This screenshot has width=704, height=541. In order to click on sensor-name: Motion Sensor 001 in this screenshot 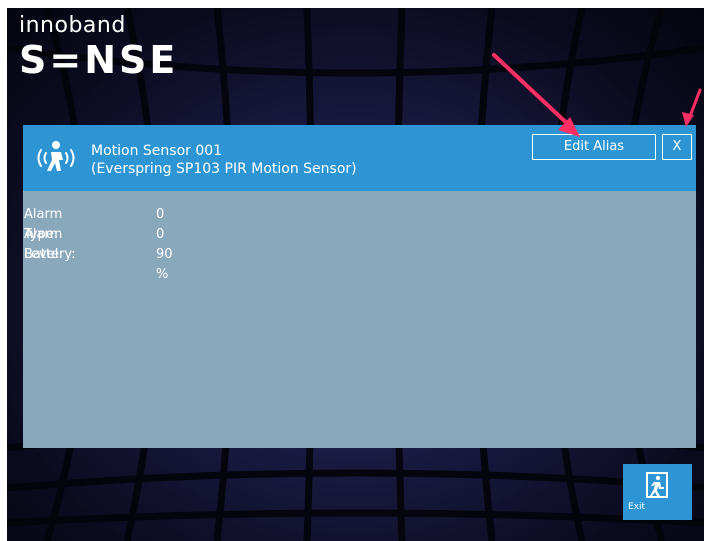, I will do `click(157, 151)`.